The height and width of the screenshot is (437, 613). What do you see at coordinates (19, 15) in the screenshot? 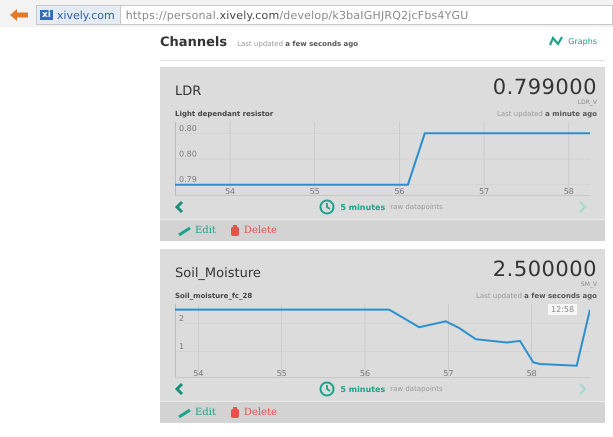
I see `back-arrow-icon` at bounding box center [19, 15].